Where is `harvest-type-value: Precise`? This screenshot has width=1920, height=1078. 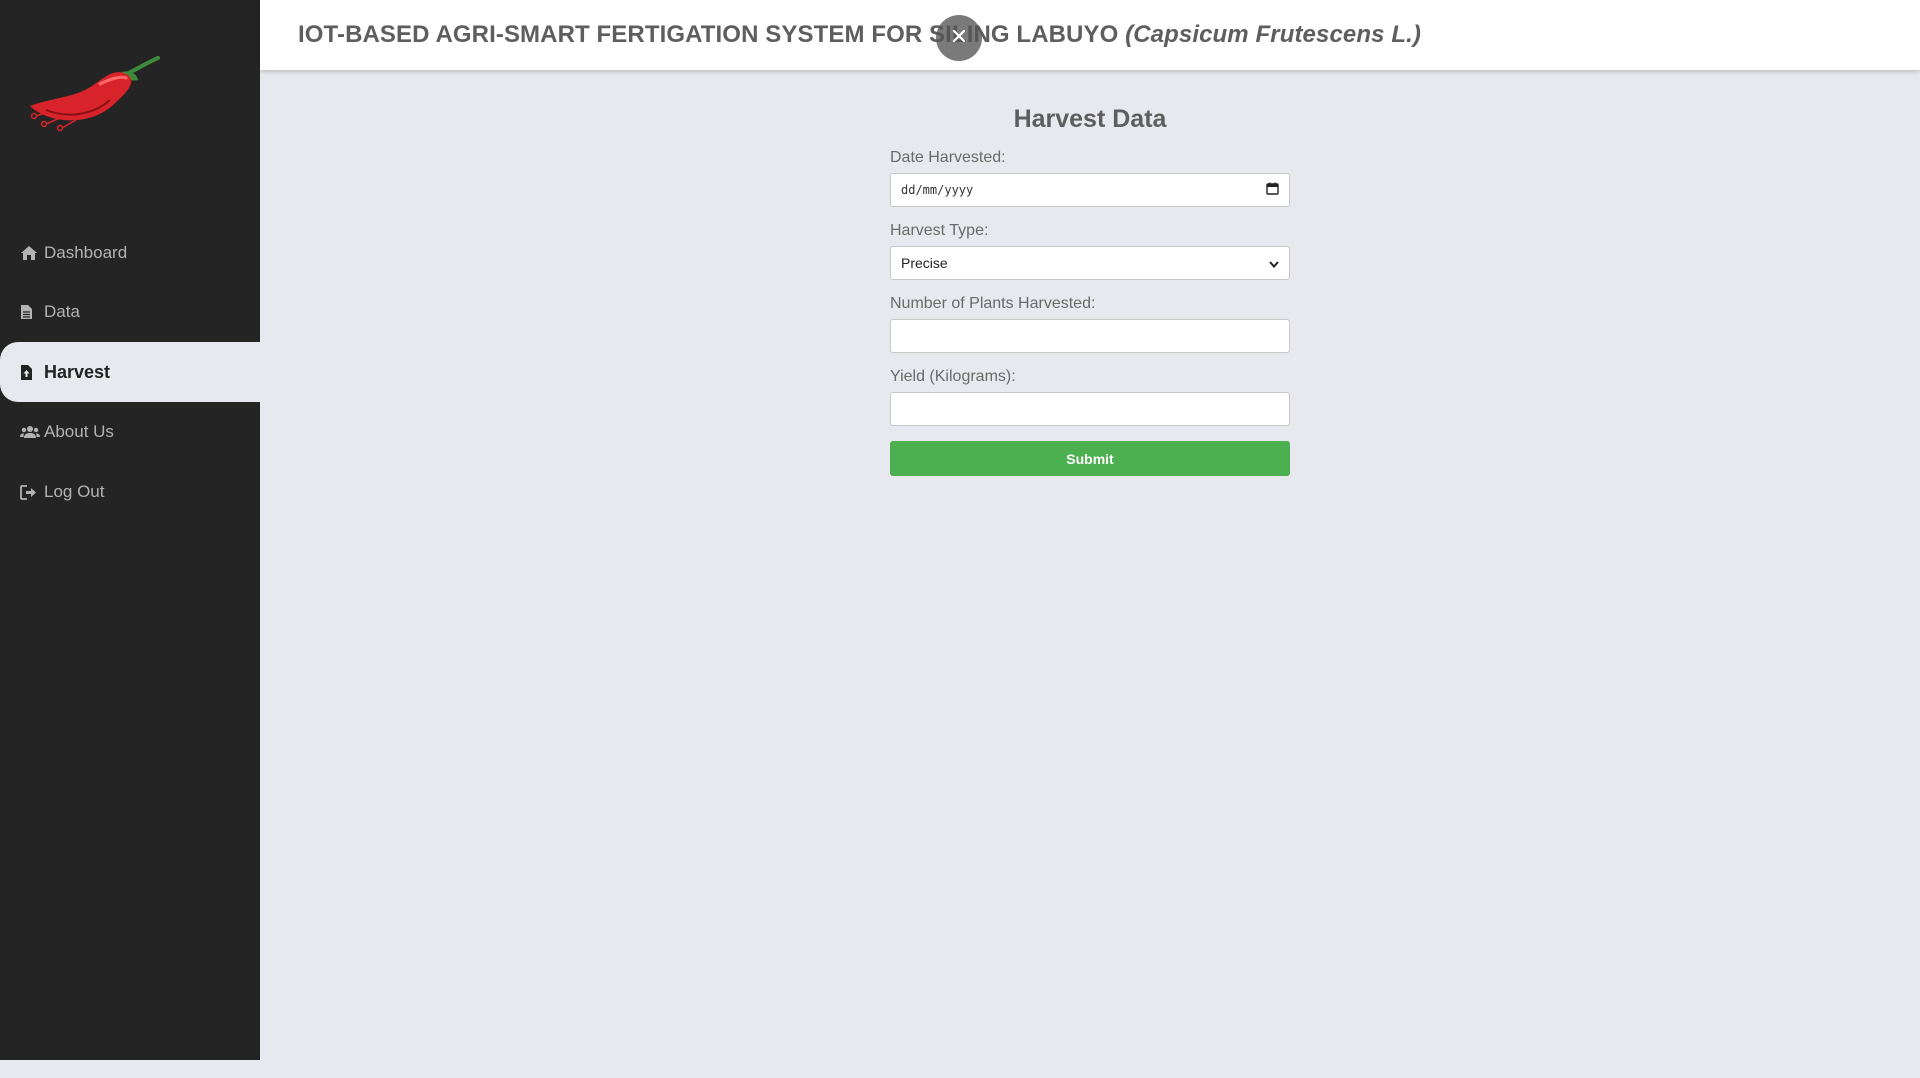
harvest-type-value: Precise is located at coordinates (924, 263).